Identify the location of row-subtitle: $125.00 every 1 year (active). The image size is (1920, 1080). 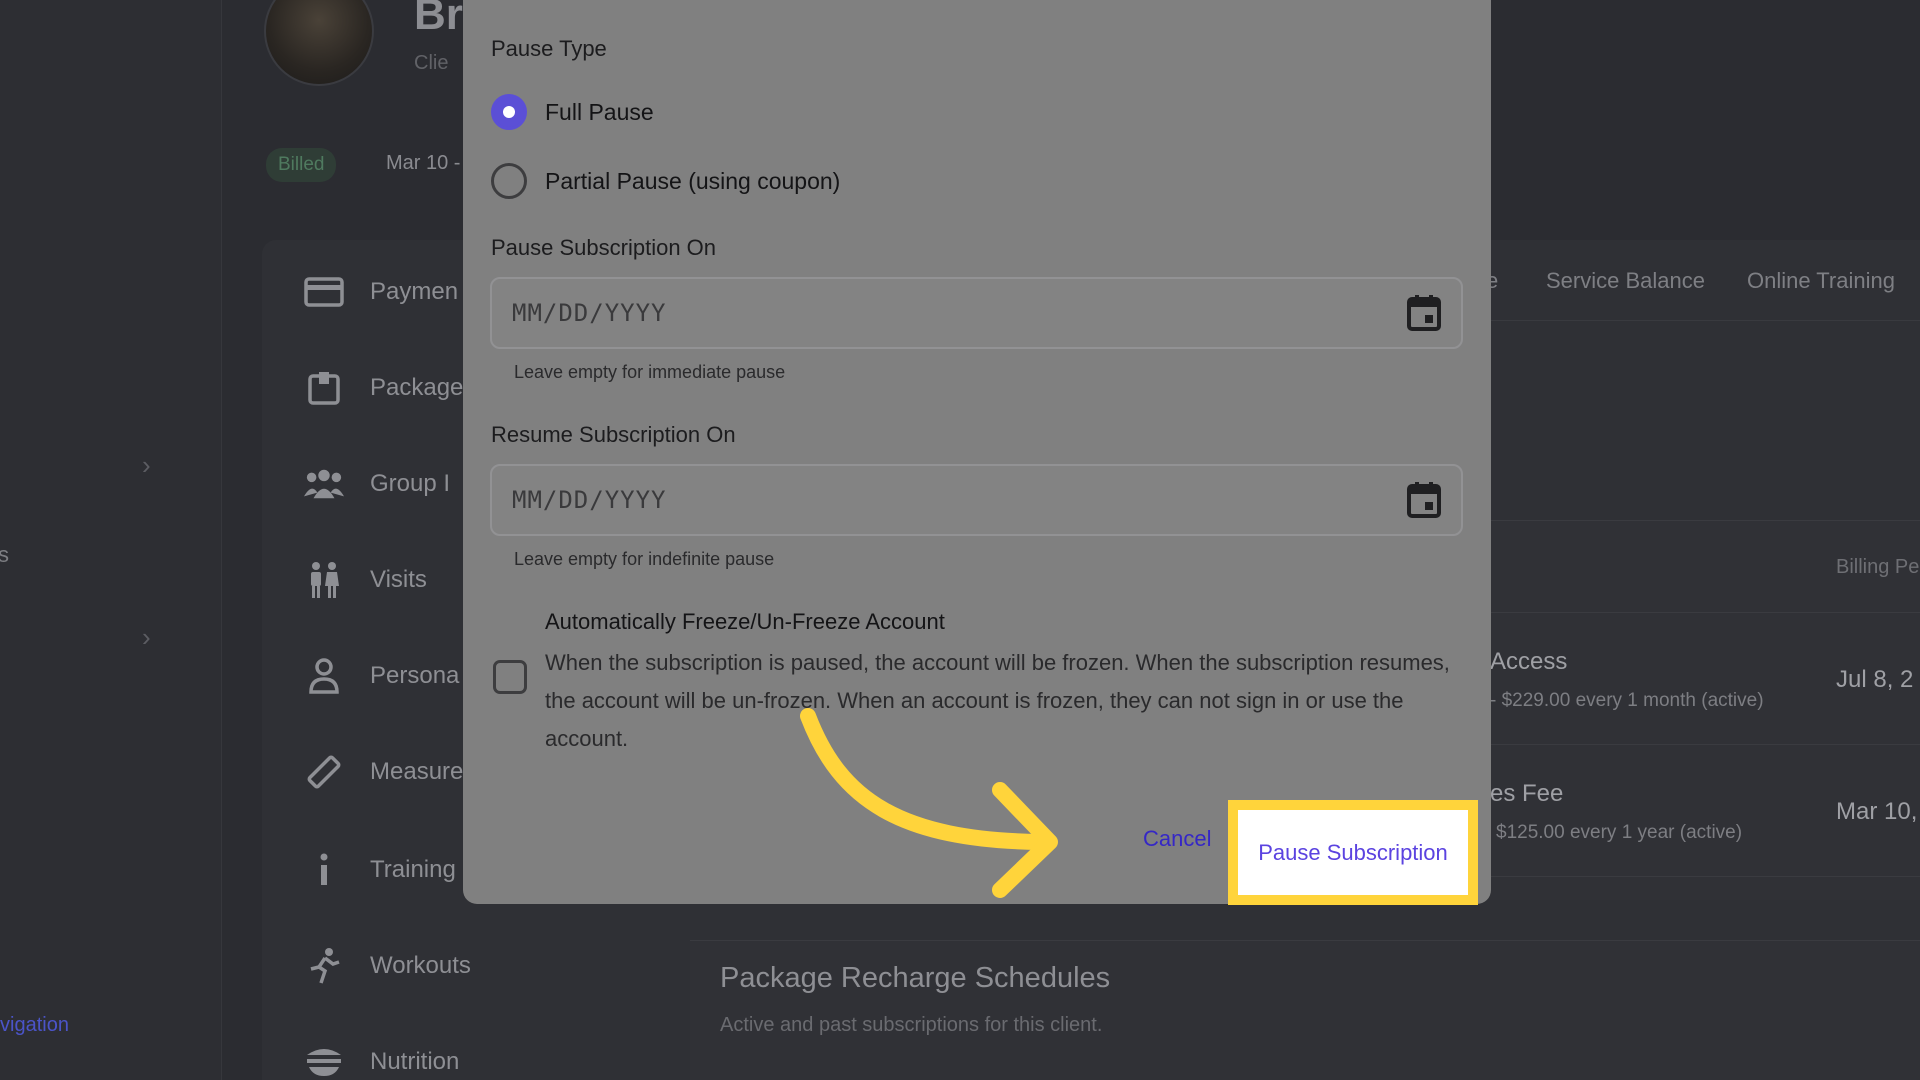
(1619, 832).